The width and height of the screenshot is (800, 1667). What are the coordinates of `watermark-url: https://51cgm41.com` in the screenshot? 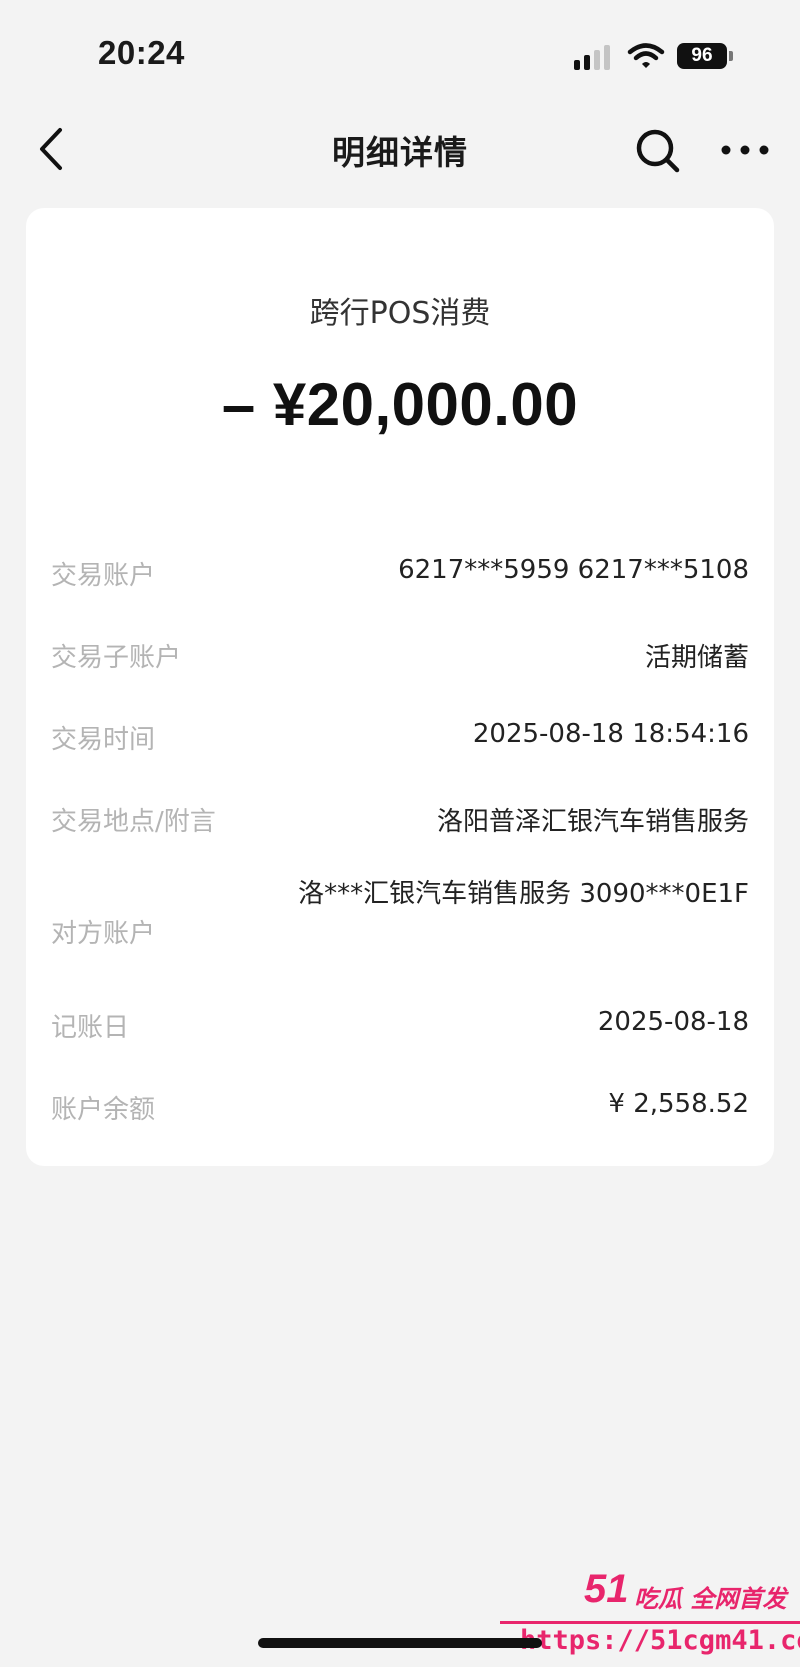 It's located at (660, 1640).